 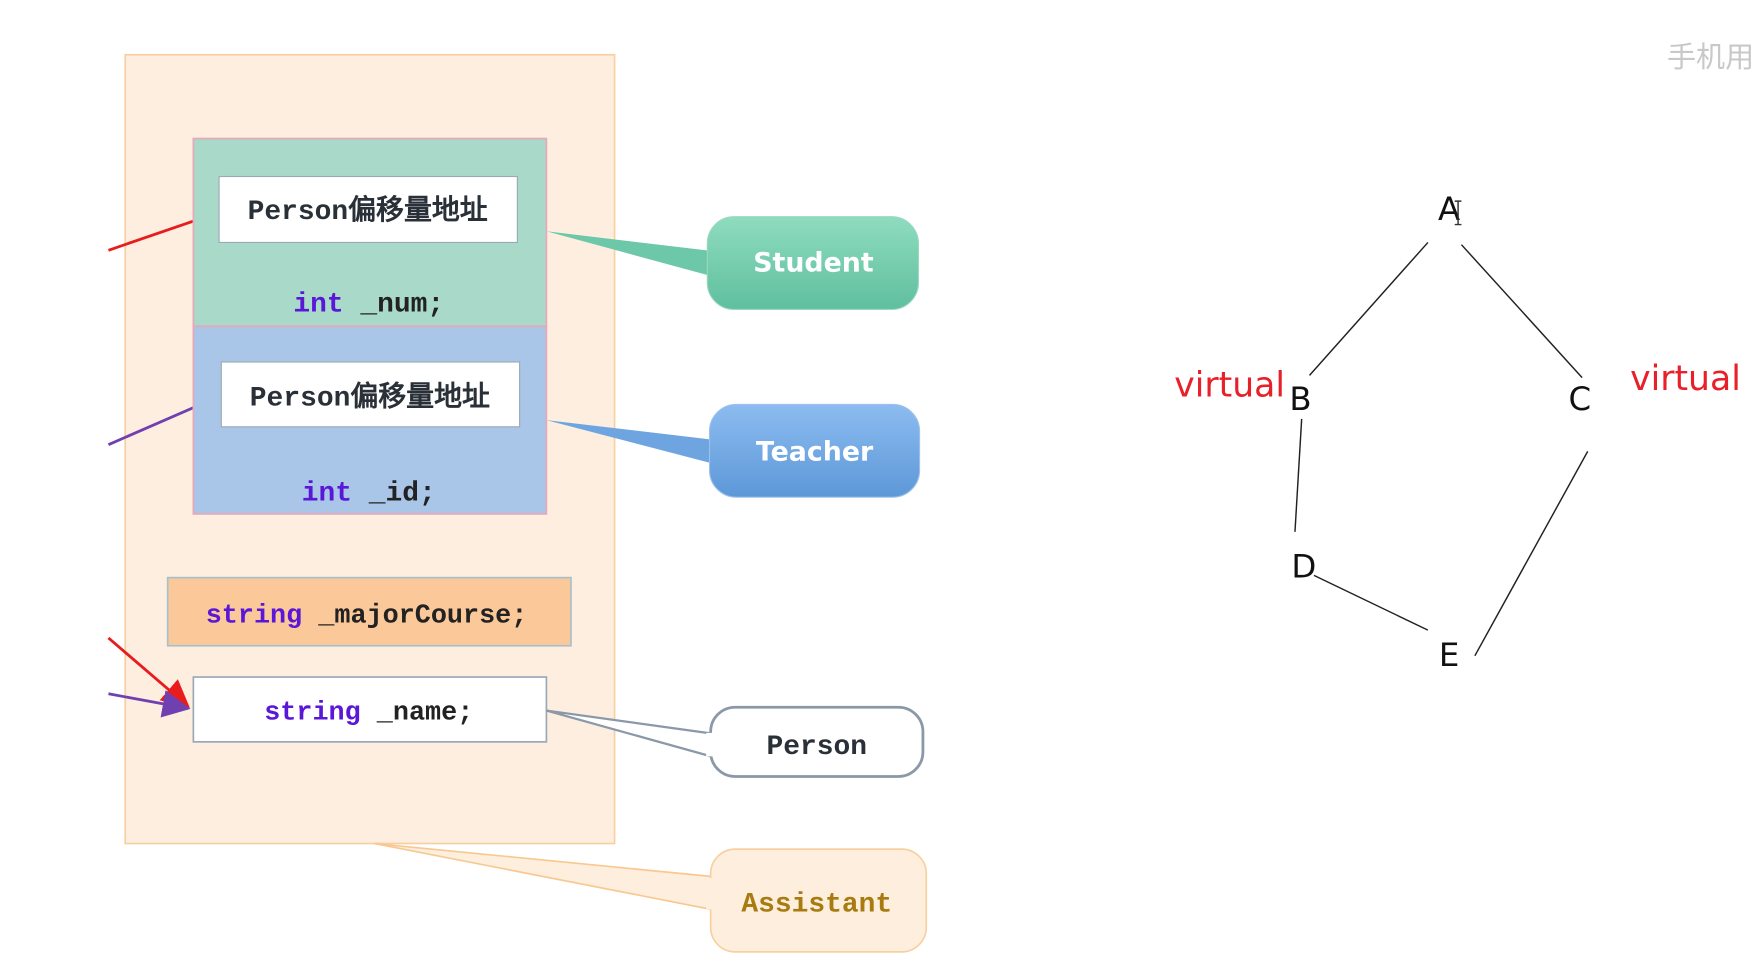 I want to click on edge-a-c, so click(x=1521, y=311).